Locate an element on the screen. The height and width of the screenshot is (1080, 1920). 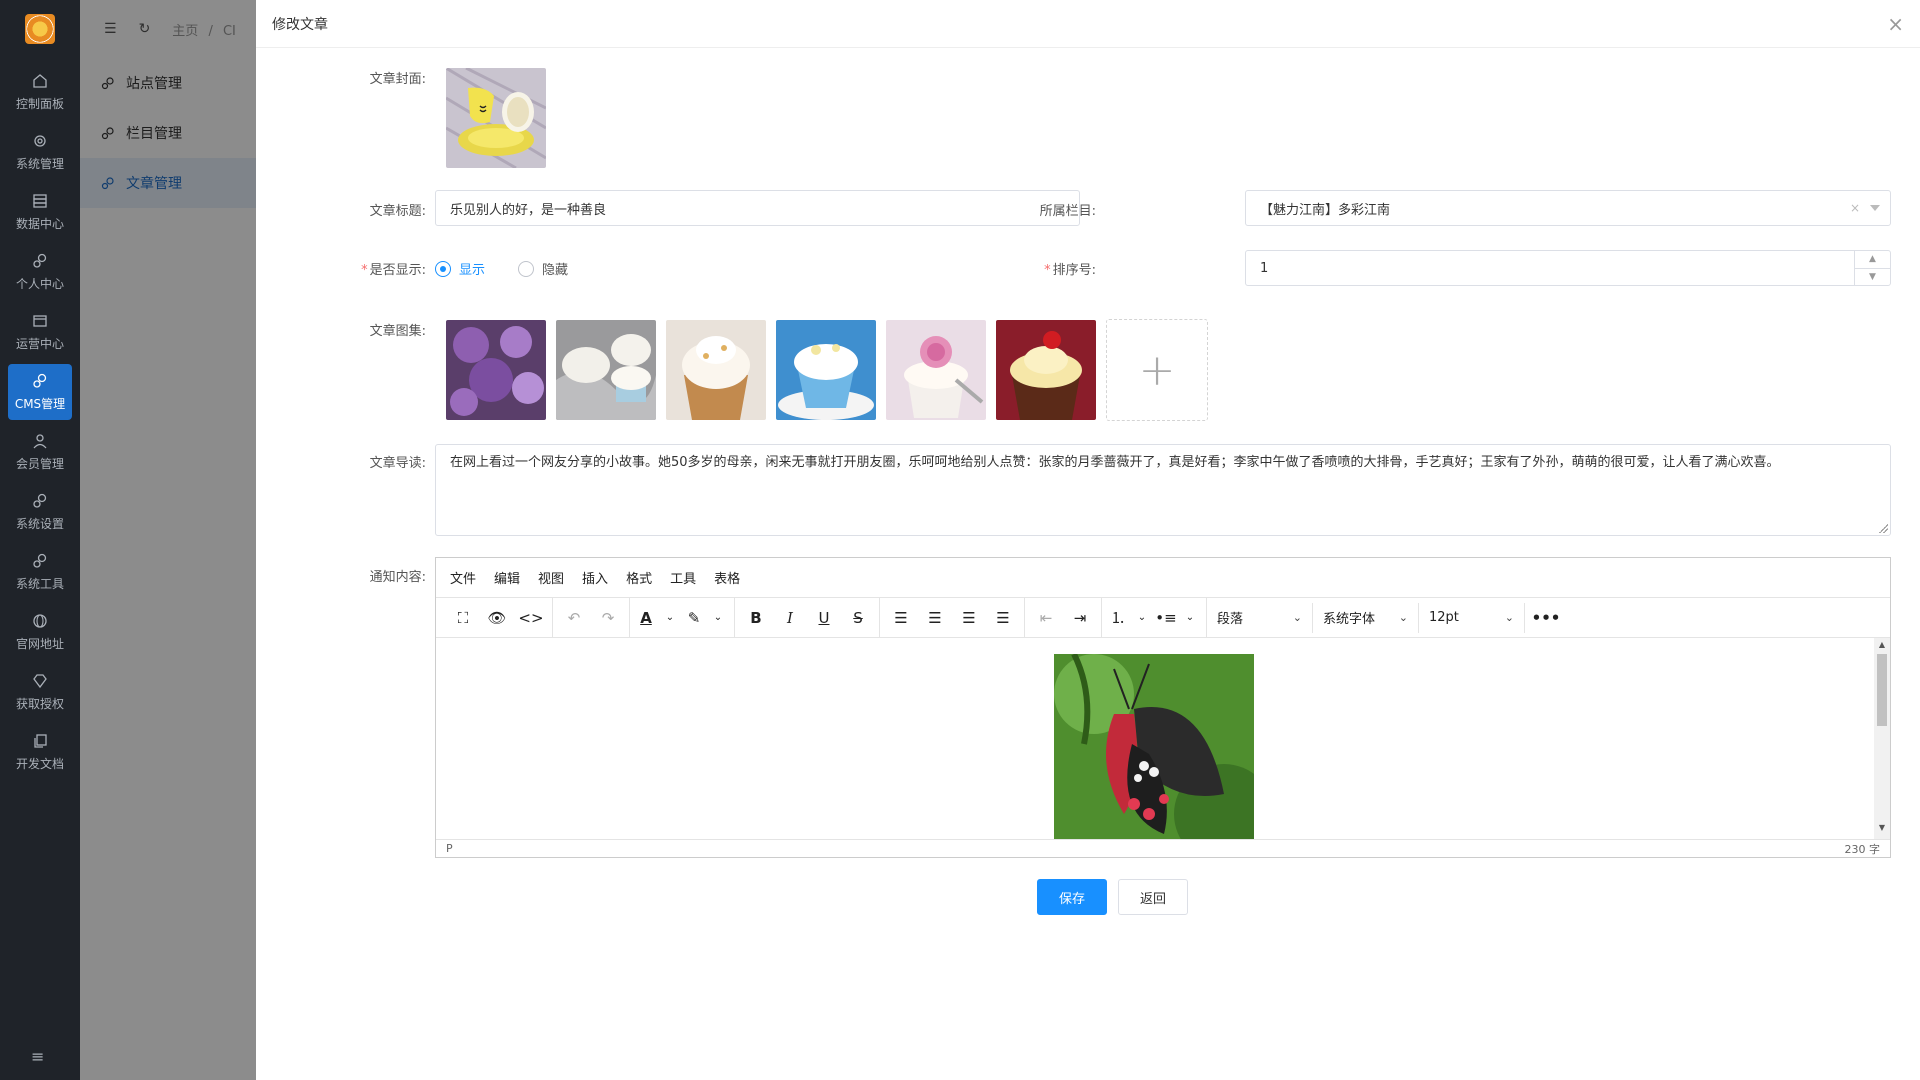
editor-scrollbar: ▲ ▼ is located at coordinates (1882, 738).